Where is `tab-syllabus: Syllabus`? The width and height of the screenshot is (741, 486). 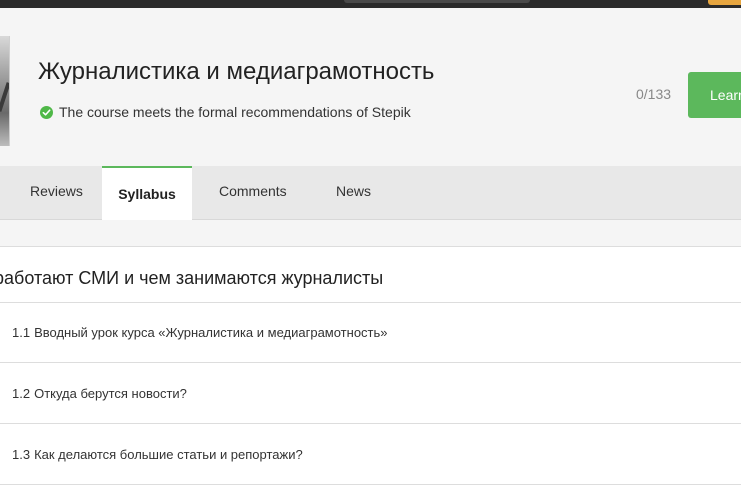
tab-syllabus: Syllabus is located at coordinates (147, 193).